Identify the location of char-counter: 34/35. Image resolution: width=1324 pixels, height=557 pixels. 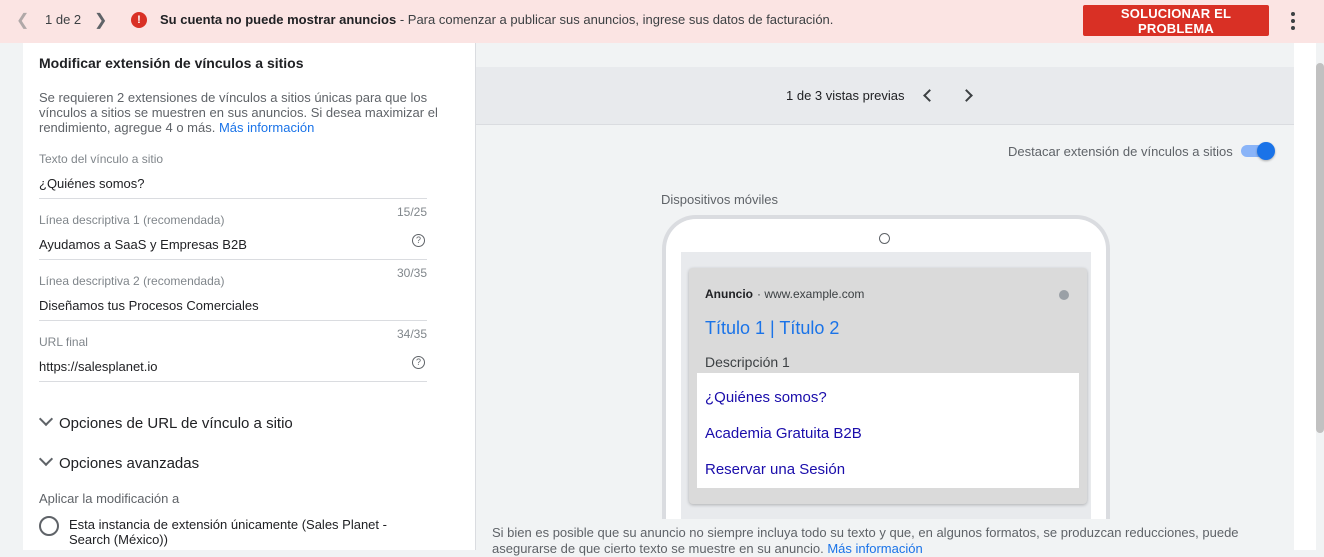
(411, 334).